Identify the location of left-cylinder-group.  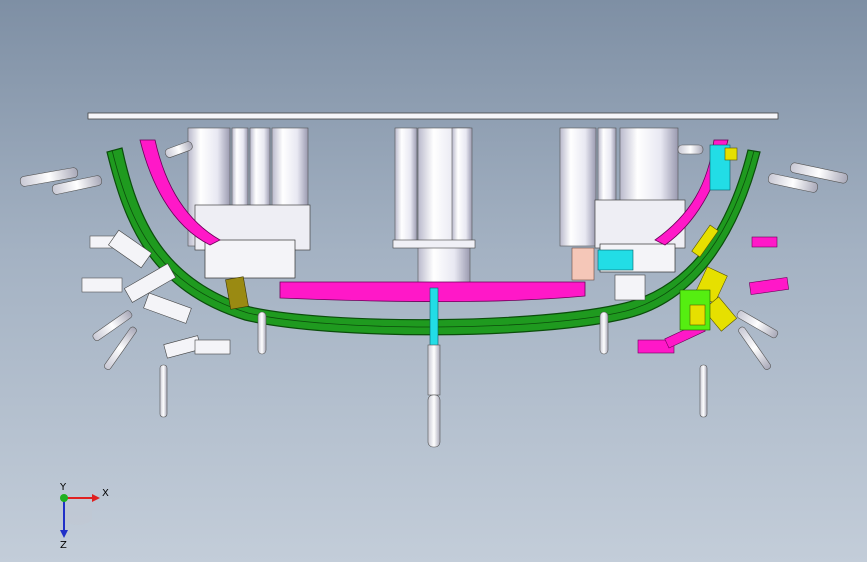
(249, 203).